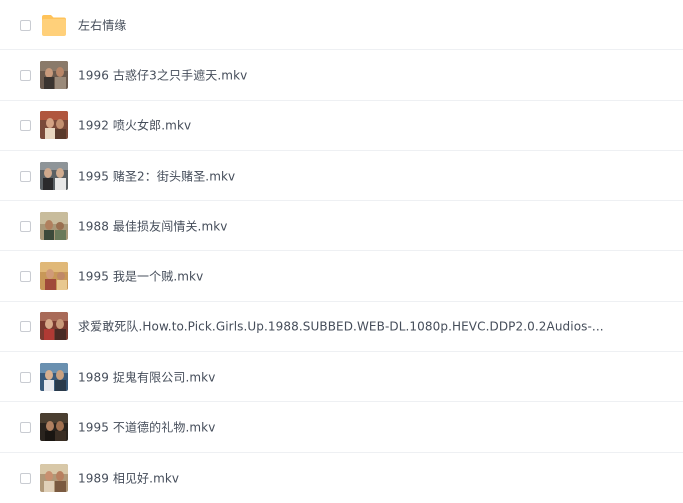 Image resolution: width=683 pixels, height=503 pixels. What do you see at coordinates (153, 225) in the screenshot?
I see `file-name: 1988 最佳损友闯情关.mkv` at bounding box center [153, 225].